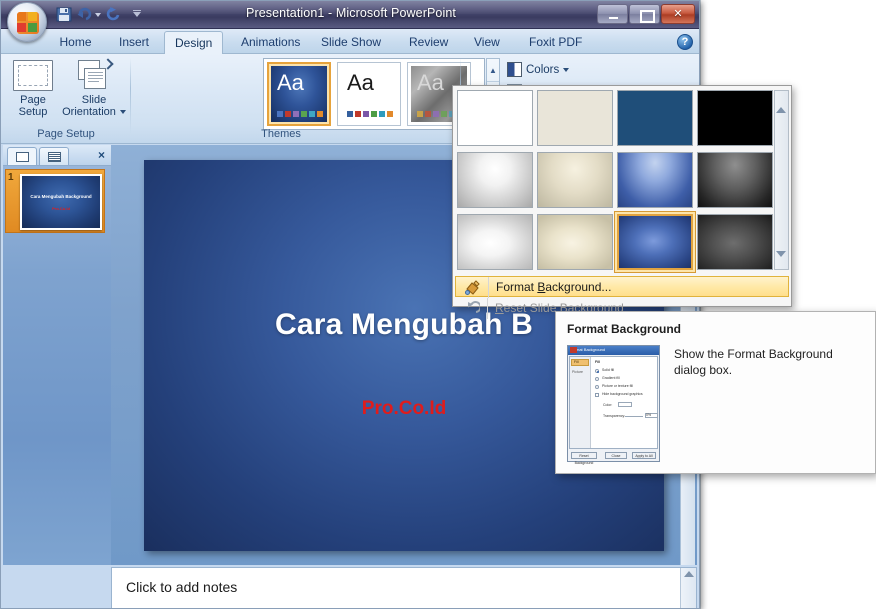 This screenshot has height=609, width=876. I want to click on preview-label-color: Color:, so click(608, 405).